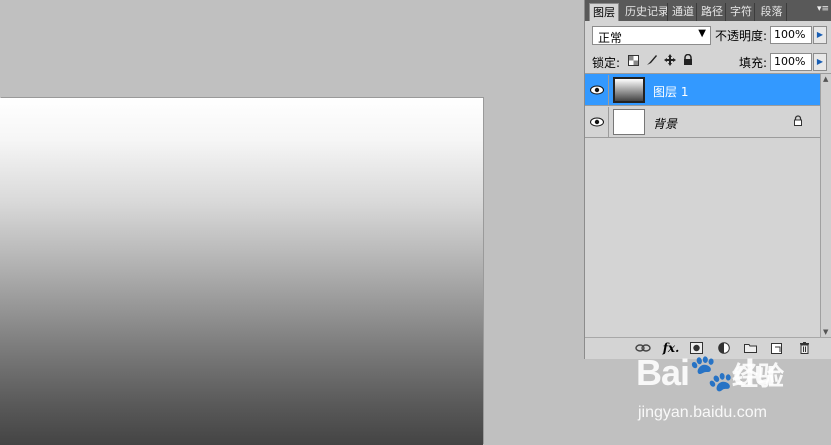  Describe the element at coordinates (772, 12) in the screenshot. I see `tab-paragraph: 段落` at that location.